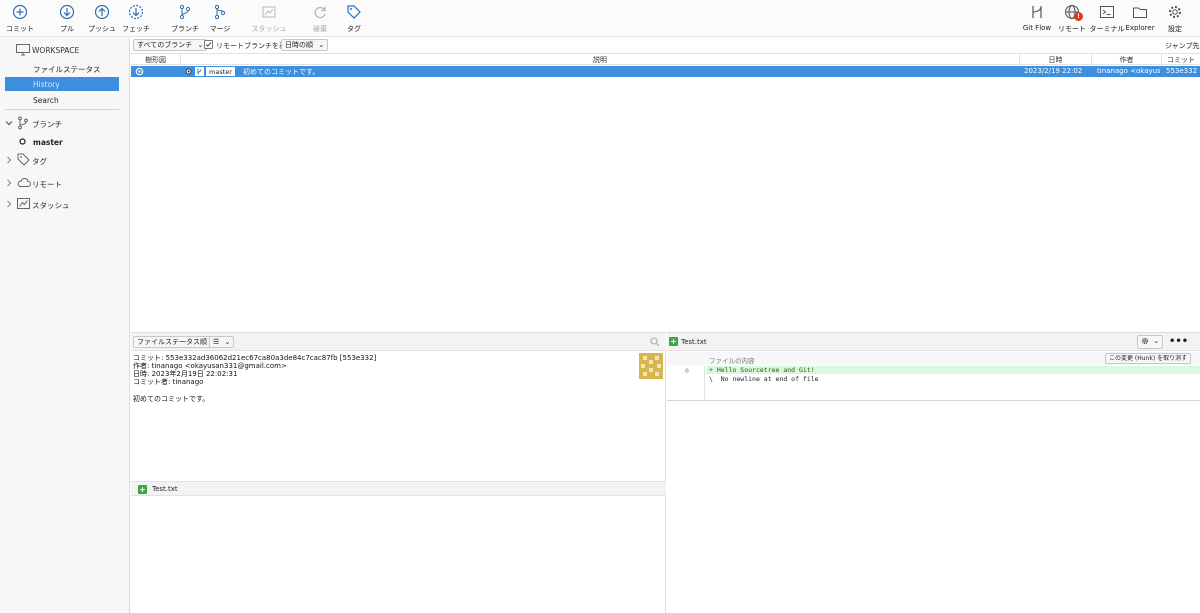 Image resolution: width=1200 pixels, height=613 pixels. Describe the element at coordinates (1175, 19) in the screenshot. I see `settings-button: 設定` at that location.